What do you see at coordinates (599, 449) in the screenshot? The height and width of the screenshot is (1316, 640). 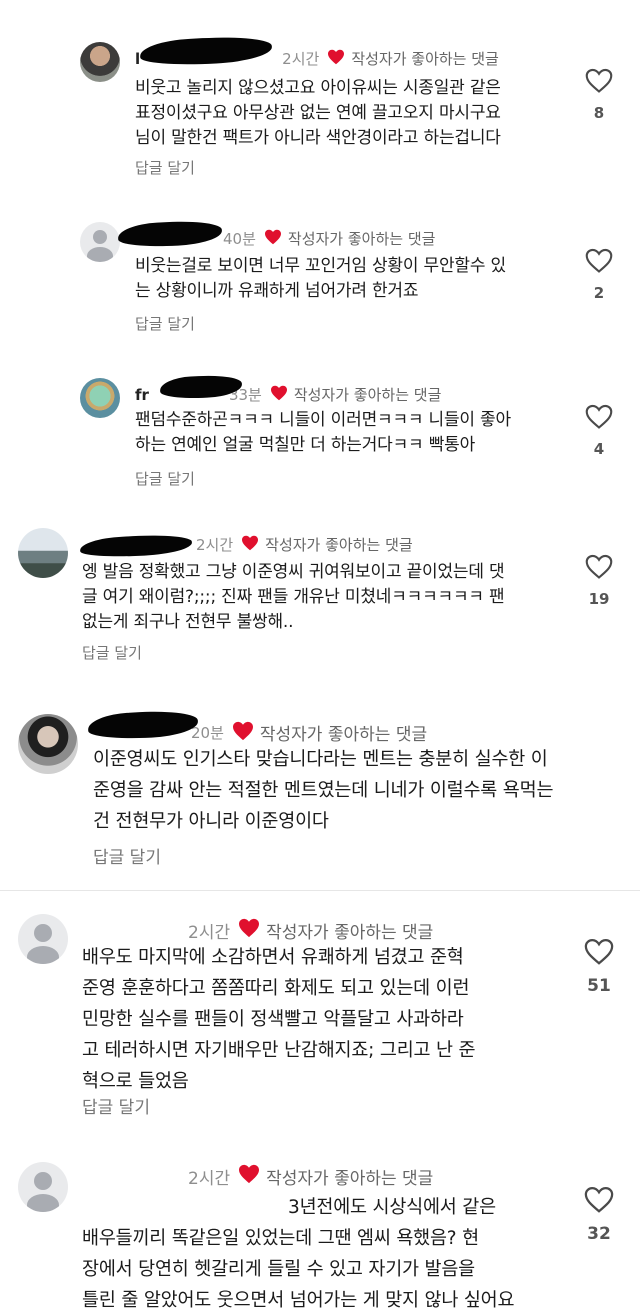 I see `like-count: 4` at bounding box center [599, 449].